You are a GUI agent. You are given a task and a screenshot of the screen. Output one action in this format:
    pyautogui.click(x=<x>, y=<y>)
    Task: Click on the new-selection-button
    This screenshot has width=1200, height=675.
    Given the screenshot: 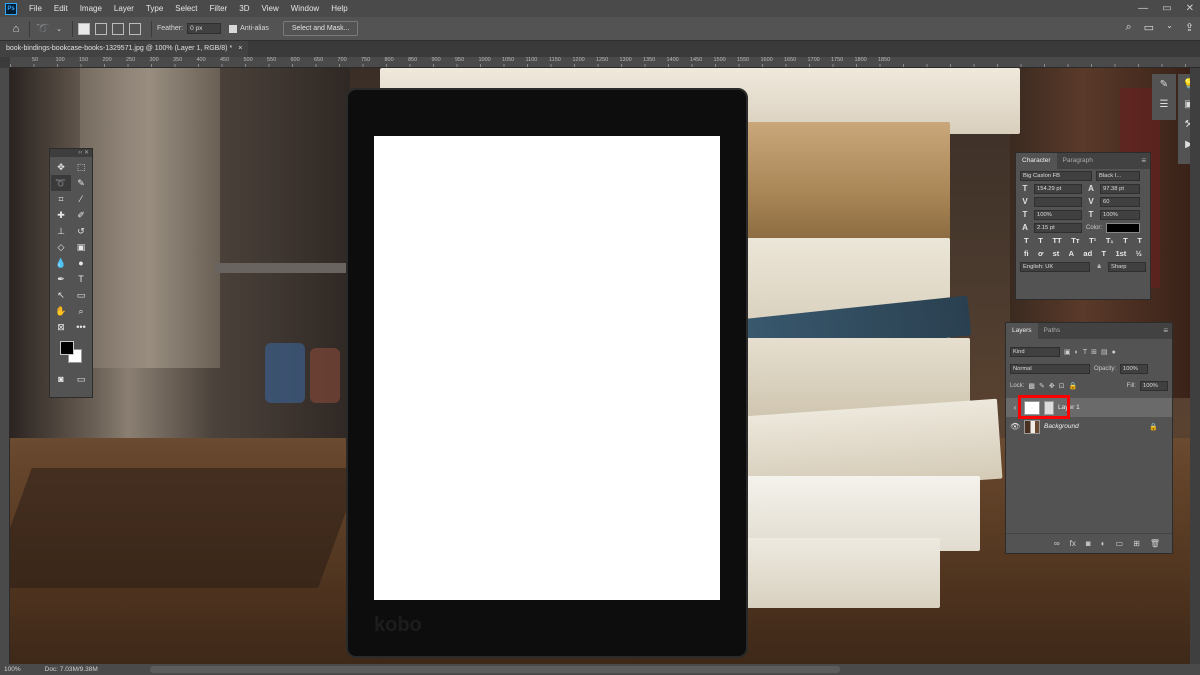 What is the action you would take?
    pyautogui.click(x=84, y=28)
    